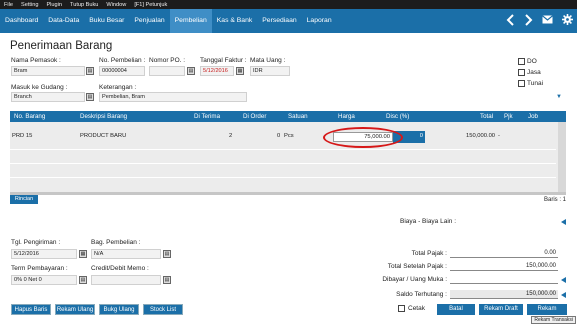 This screenshot has height=324, width=577. What do you see at coordinates (223, 60) in the screenshot?
I see `tanggal-faktur-label: Tanggal Faktur :` at bounding box center [223, 60].